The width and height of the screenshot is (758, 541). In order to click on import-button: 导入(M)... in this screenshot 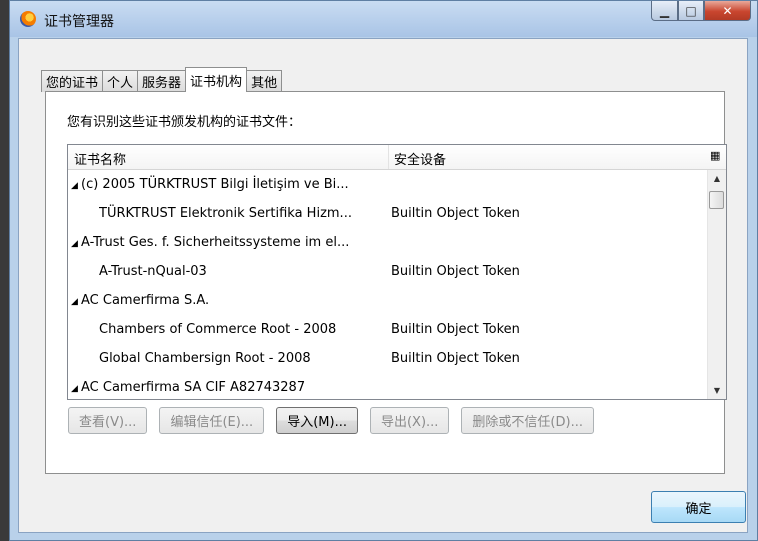, I will do `click(317, 420)`.